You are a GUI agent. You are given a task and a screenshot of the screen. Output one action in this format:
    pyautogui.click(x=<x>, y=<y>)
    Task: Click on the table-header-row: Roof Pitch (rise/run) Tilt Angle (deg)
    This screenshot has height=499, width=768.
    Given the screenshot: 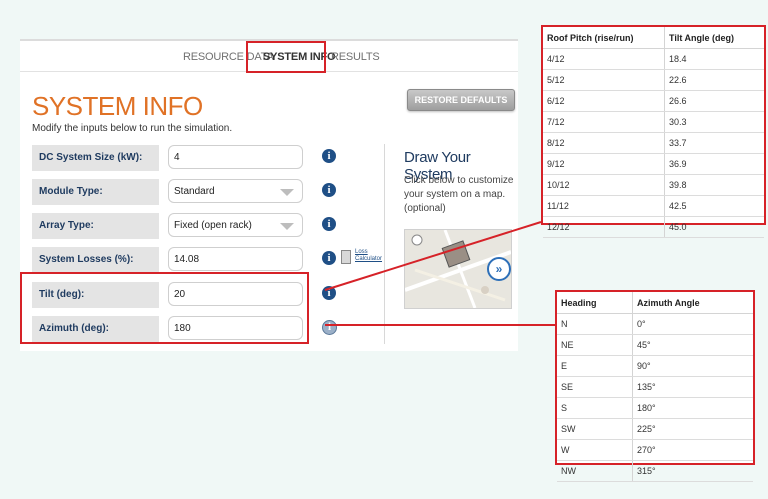 What is the action you would take?
    pyautogui.click(x=653, y=38)
    